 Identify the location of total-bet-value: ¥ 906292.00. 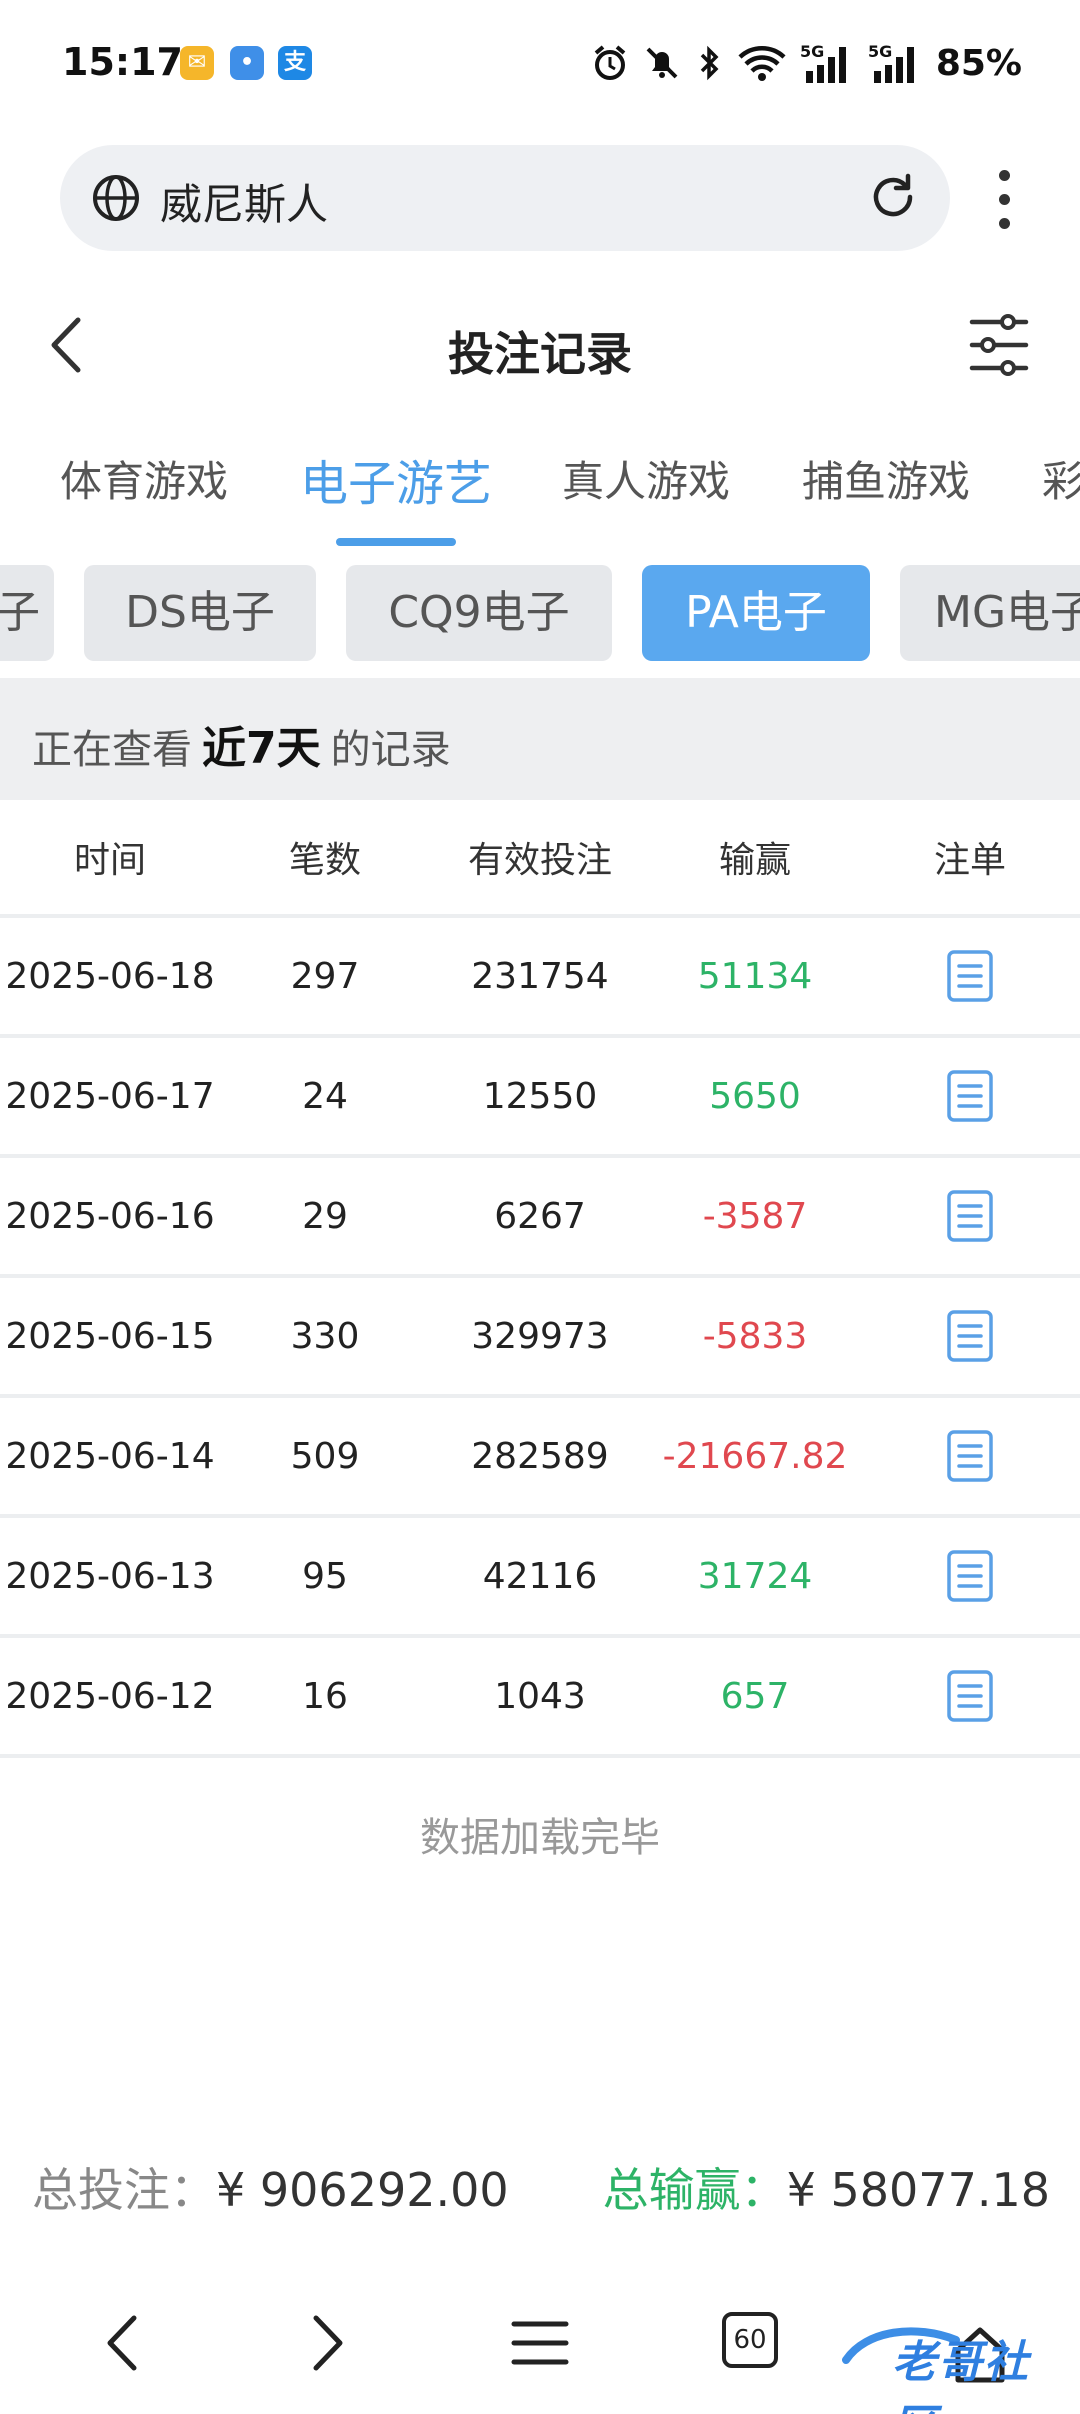
(362, 2190).